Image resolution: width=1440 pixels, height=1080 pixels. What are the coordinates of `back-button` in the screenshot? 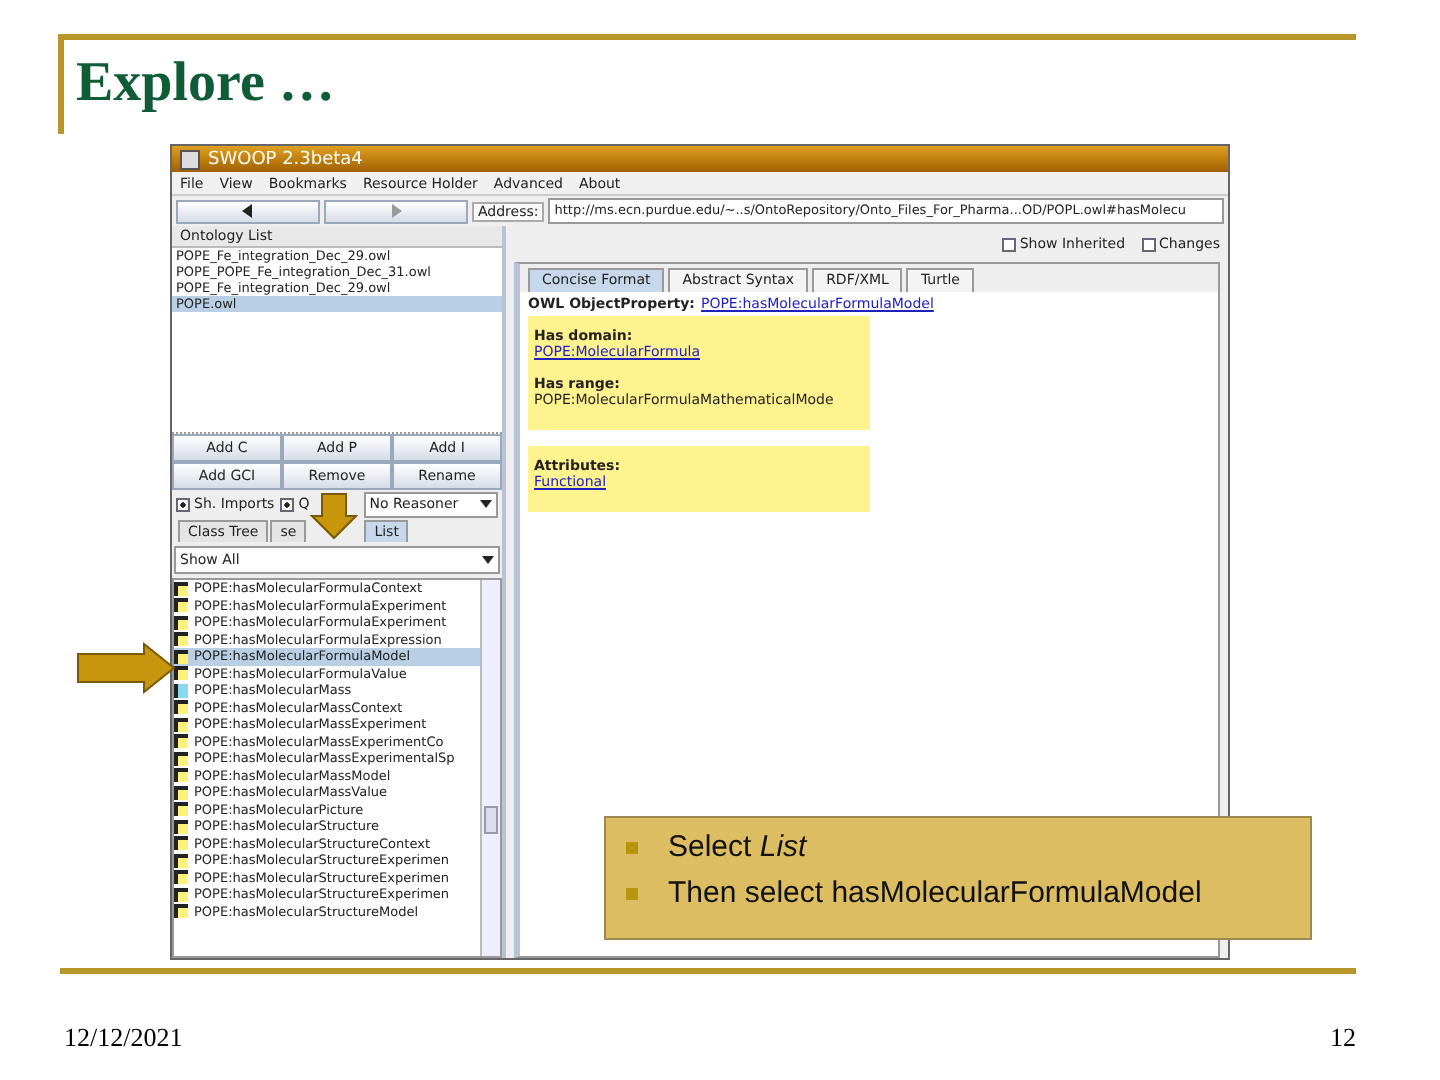 It's located at (248, 211).